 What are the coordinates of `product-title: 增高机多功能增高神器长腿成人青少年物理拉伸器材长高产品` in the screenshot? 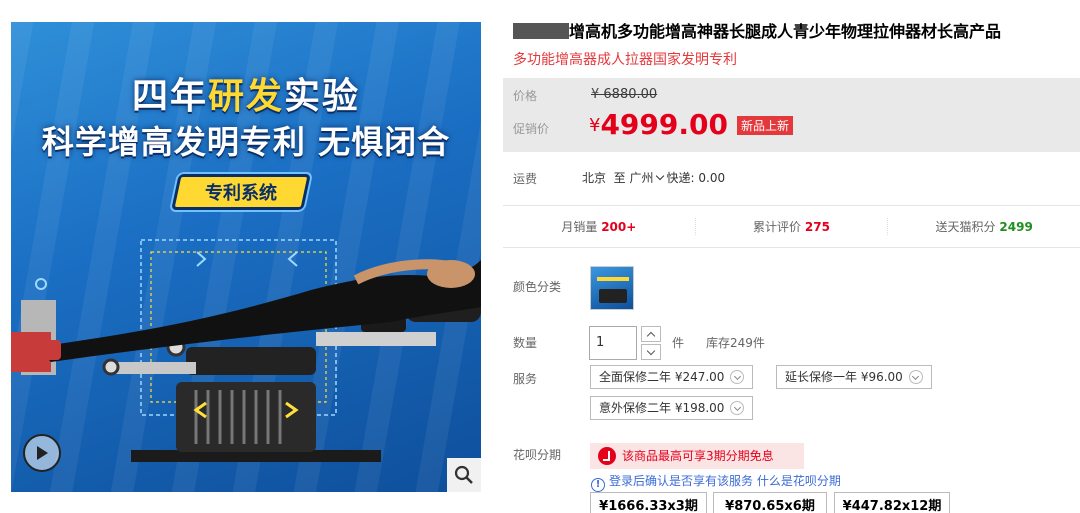 It's located at (791, 30).